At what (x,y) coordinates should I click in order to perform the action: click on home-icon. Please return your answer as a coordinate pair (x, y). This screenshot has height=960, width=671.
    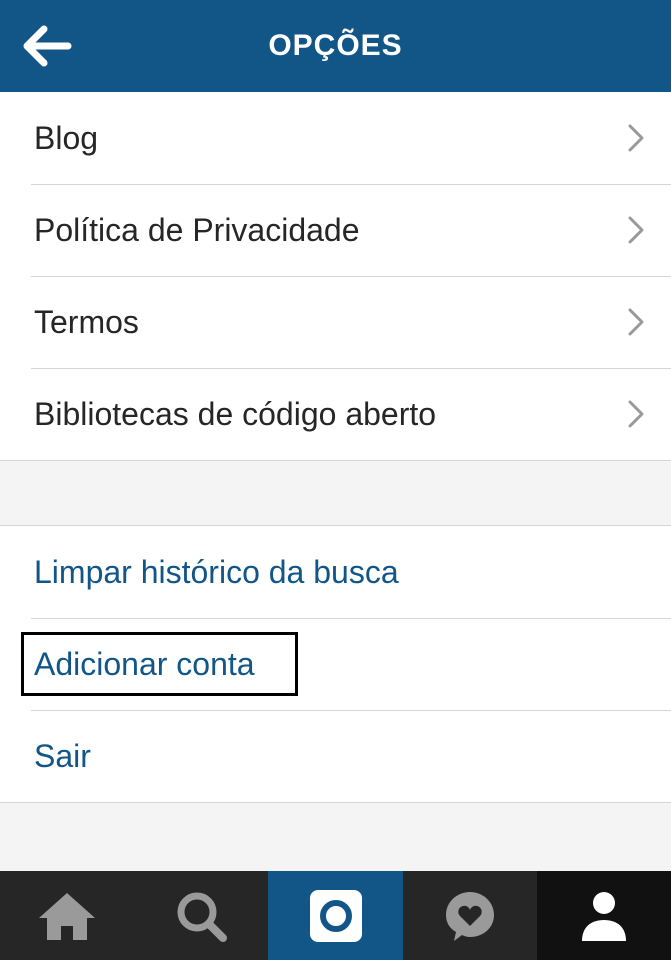
    Looking at the image, I should click on (67, 916).